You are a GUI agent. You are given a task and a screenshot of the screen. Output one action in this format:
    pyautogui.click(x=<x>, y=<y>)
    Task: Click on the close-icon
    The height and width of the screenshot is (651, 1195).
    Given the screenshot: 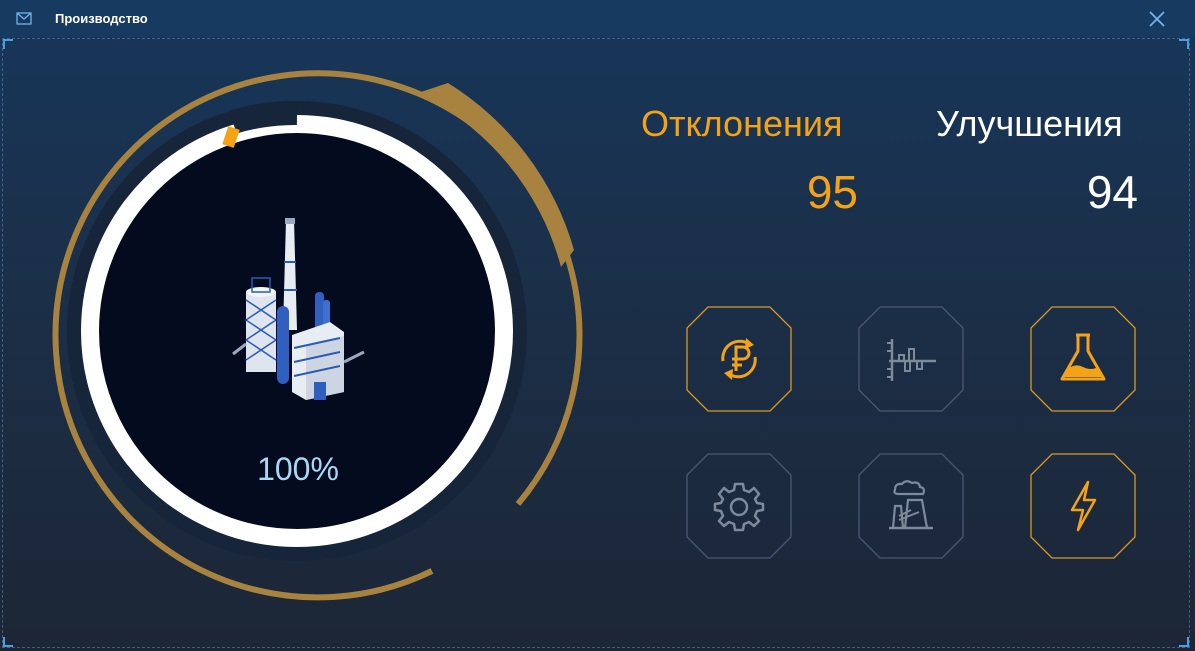 What is the action you would take?
    pyautogui.click(x=1157, y=19)
    